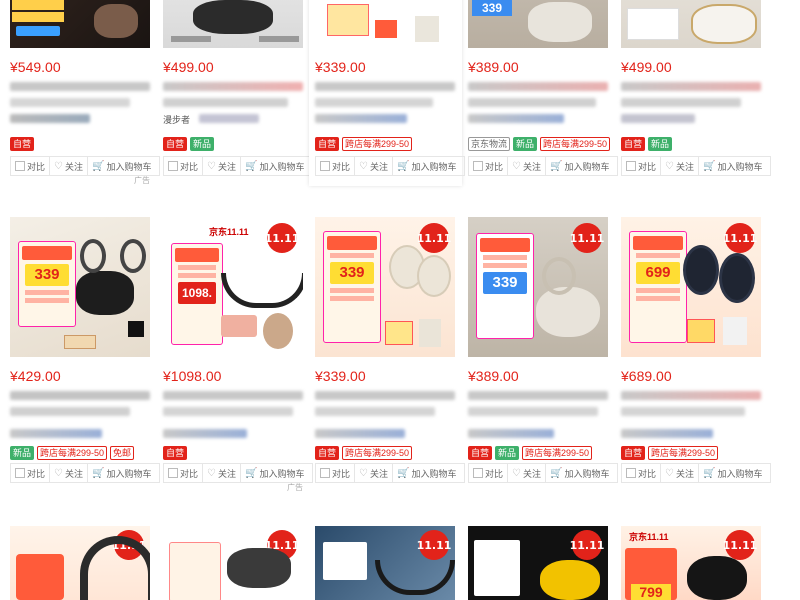 The height and width of the screenshot is (600, 800). I want to click on promo-sticker: 339, so click(47, 284).